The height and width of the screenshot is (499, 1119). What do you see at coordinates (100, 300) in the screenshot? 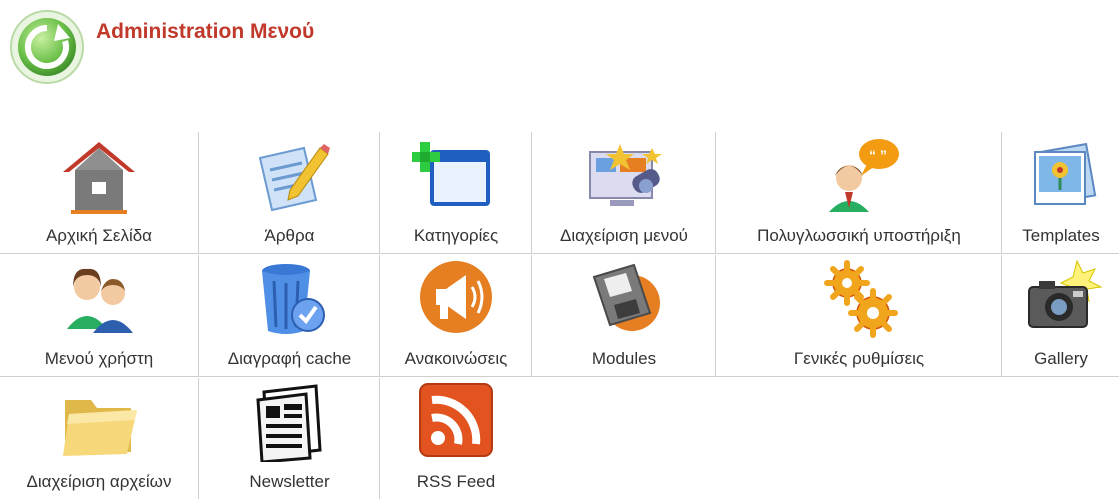
I see `users-icon` at bounding box center [100, 300].